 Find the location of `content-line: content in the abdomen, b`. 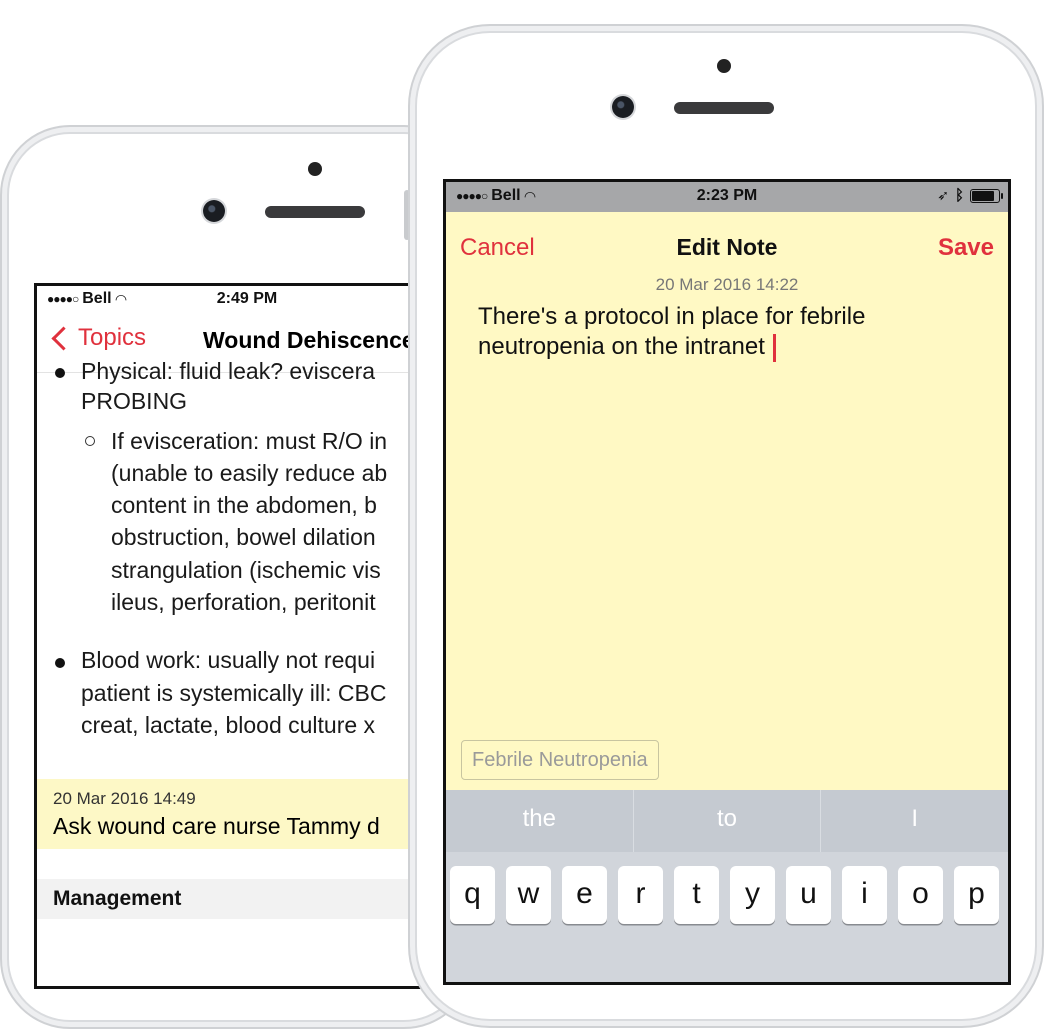

content-line: content in the abdomen, b is located at coordinates (244, 505).